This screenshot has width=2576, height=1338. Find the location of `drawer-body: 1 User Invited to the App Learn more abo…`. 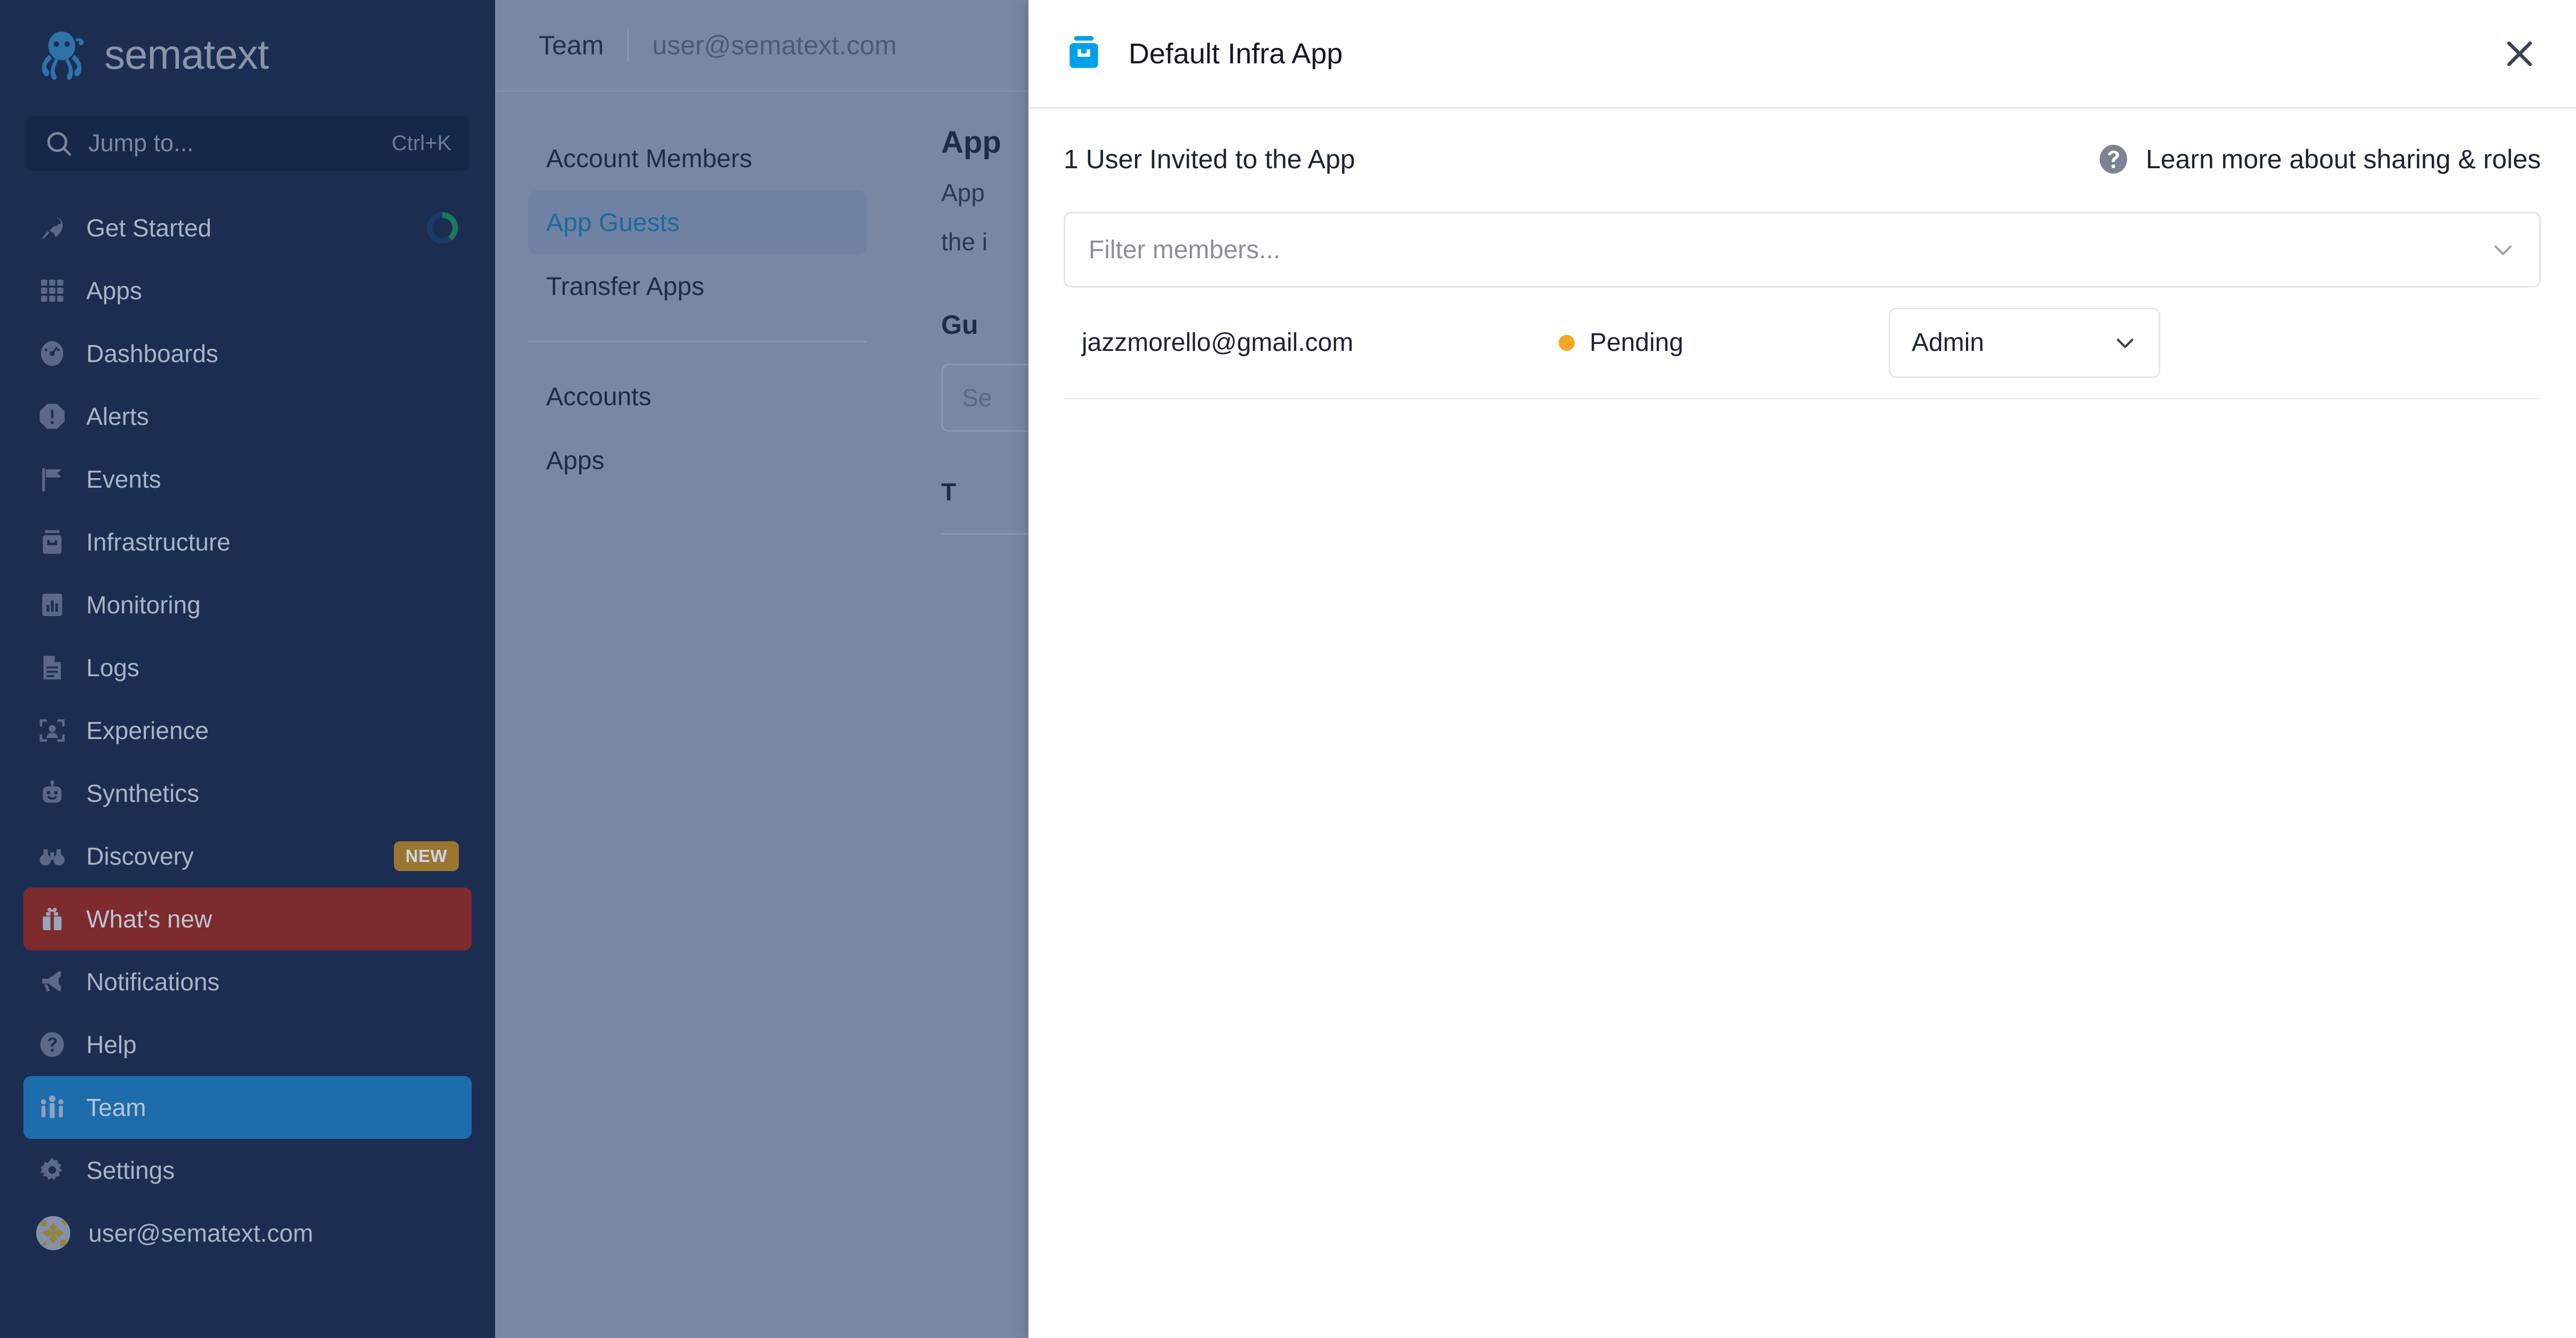

drawer-body: 1 User Invited to the App Learn more abo… is located at coordinates (1802, 254).